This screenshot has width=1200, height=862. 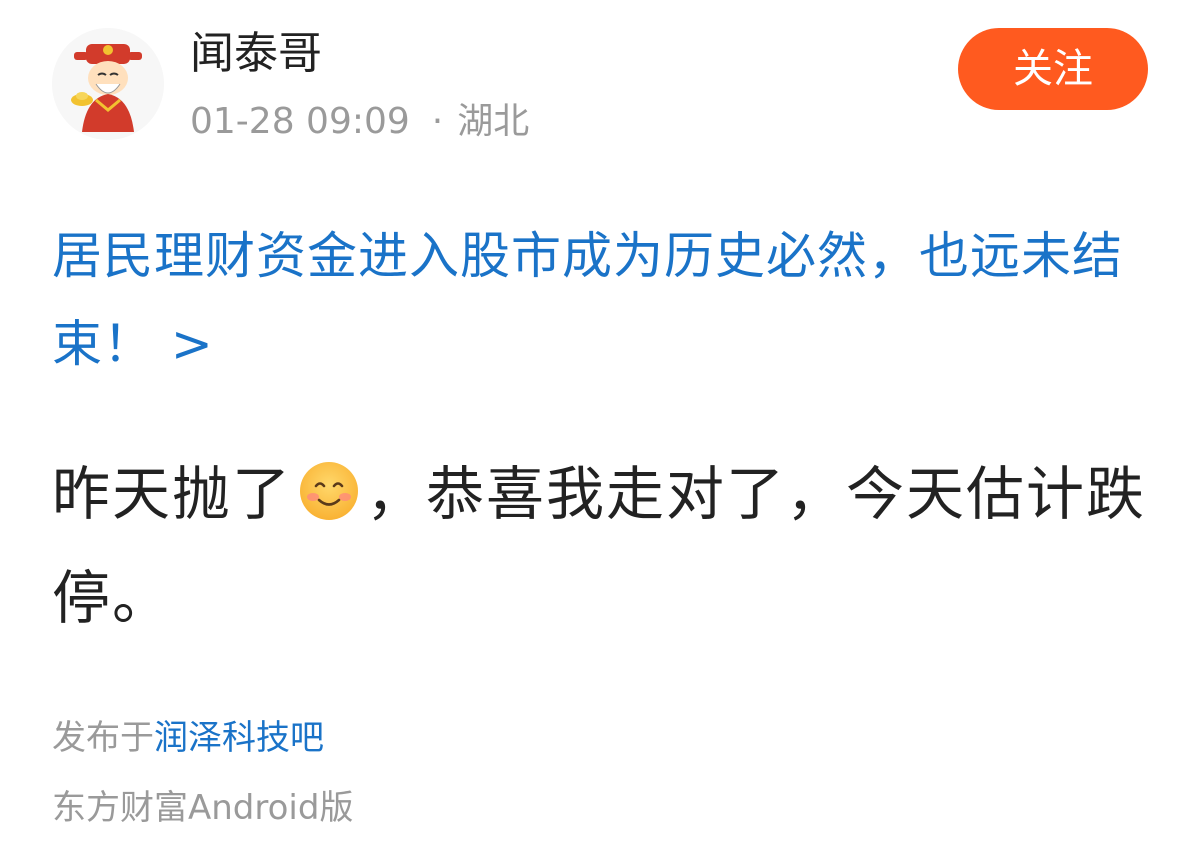 What do you see at coordinates (172, 494) in the screenshot?
I see `post-body-text-start: 昨天抛了` at bounding box center [172, 494].